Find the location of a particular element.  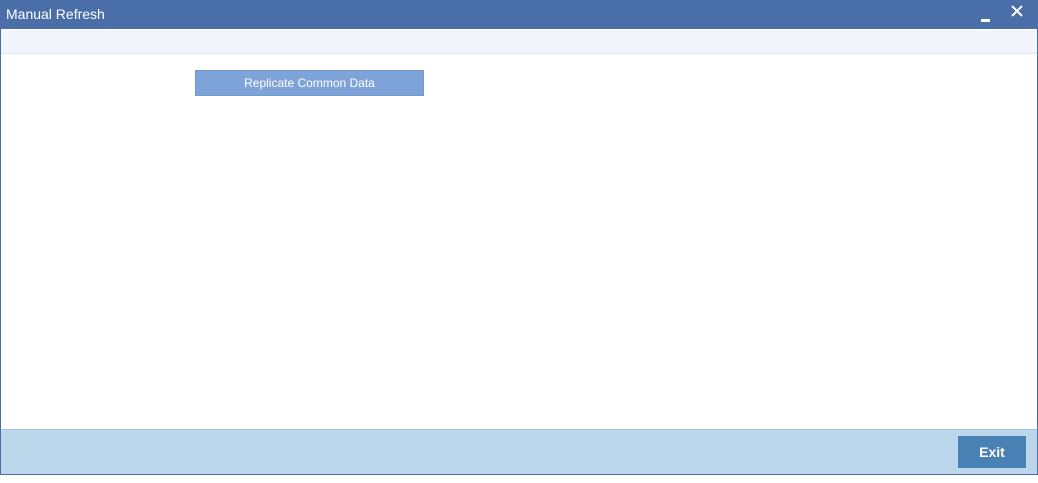

minimize-icon is located at coordinates (985, 20).